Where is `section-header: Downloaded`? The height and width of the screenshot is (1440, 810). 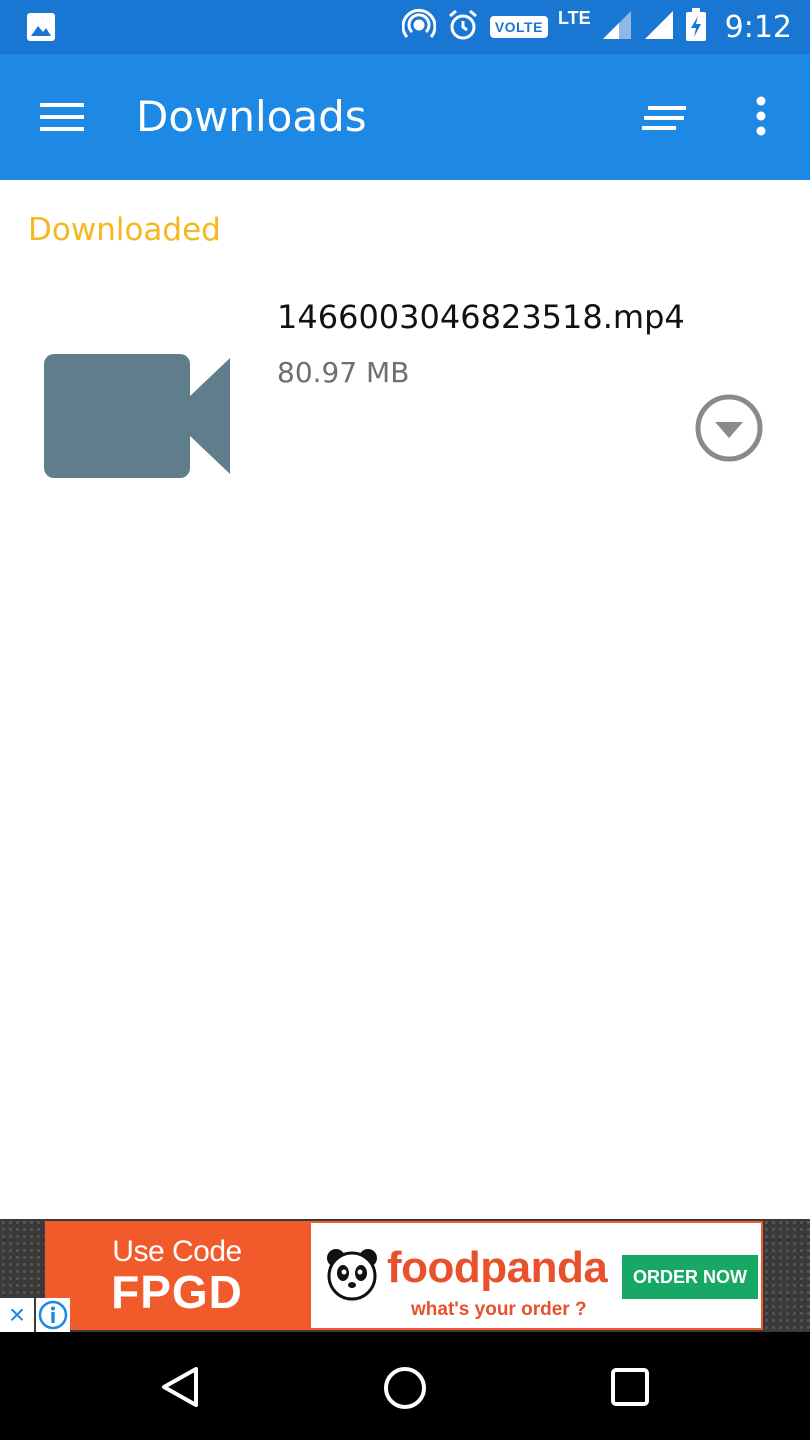 section-header: Downloaded is located at coordinates (124, 230).